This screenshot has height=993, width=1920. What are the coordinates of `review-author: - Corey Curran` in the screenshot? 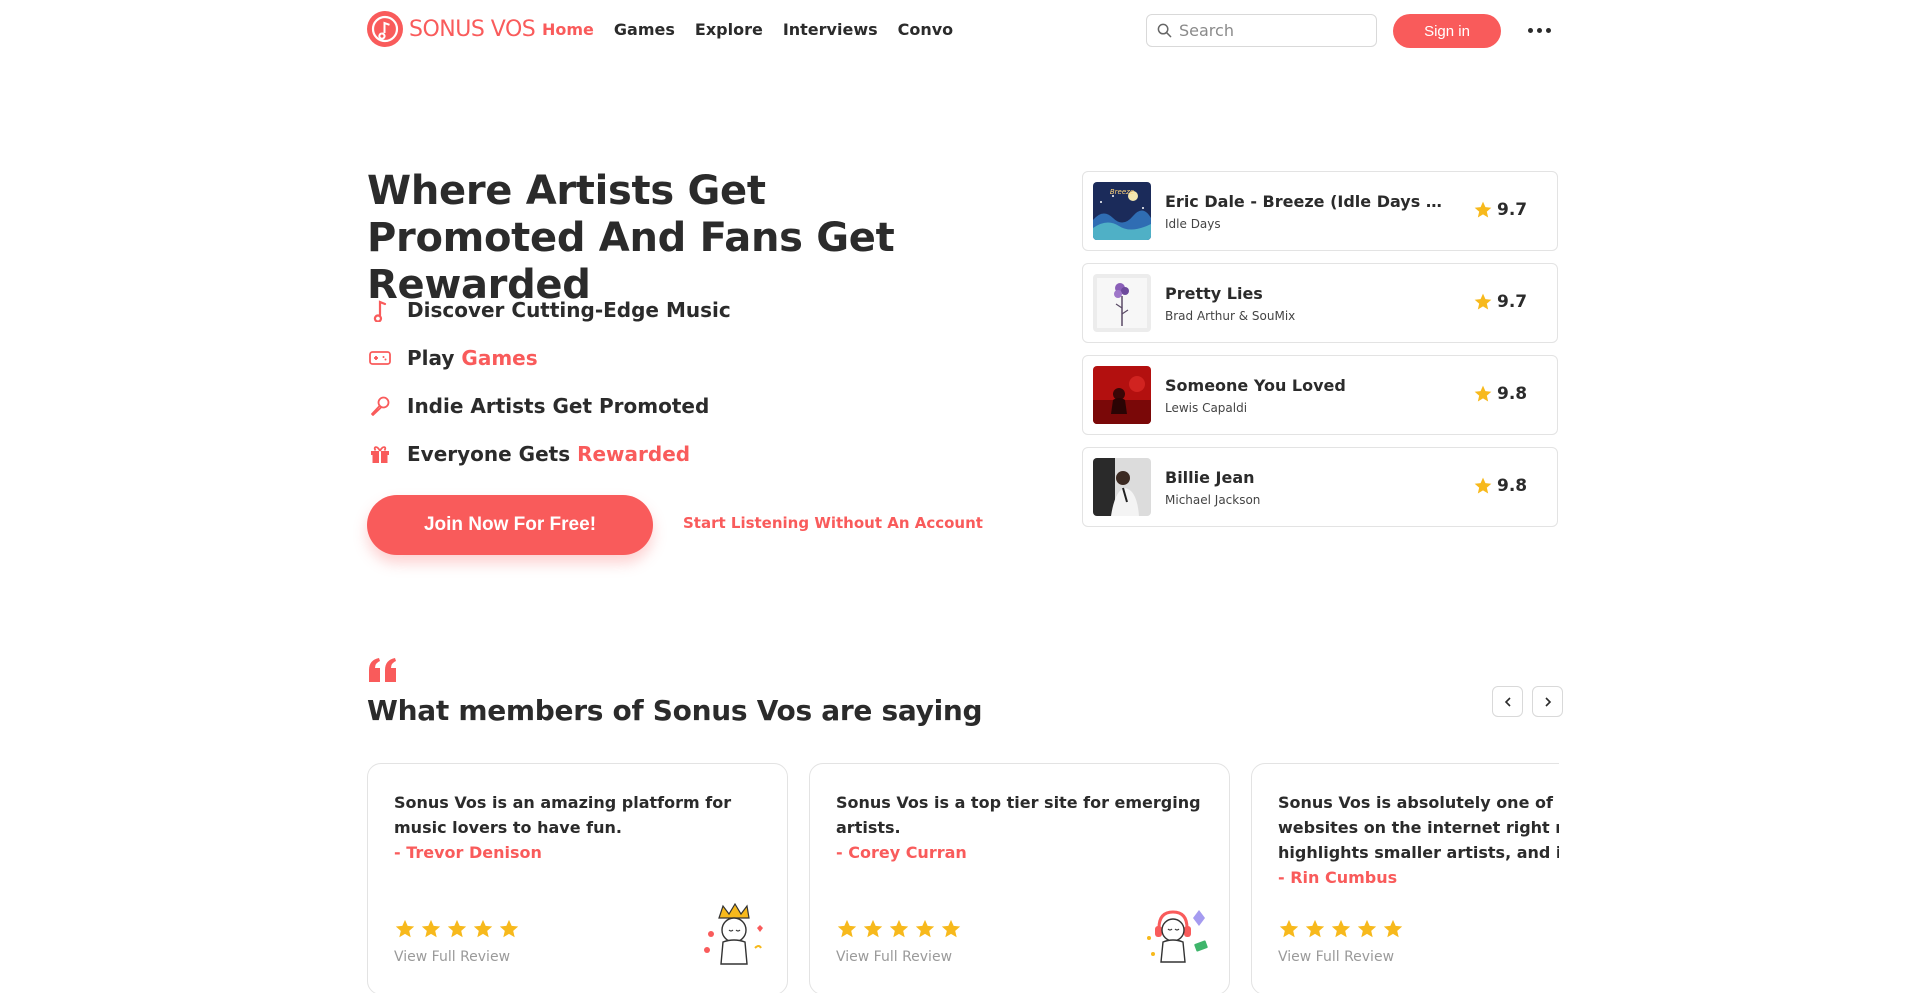 It's located at (901, 852).